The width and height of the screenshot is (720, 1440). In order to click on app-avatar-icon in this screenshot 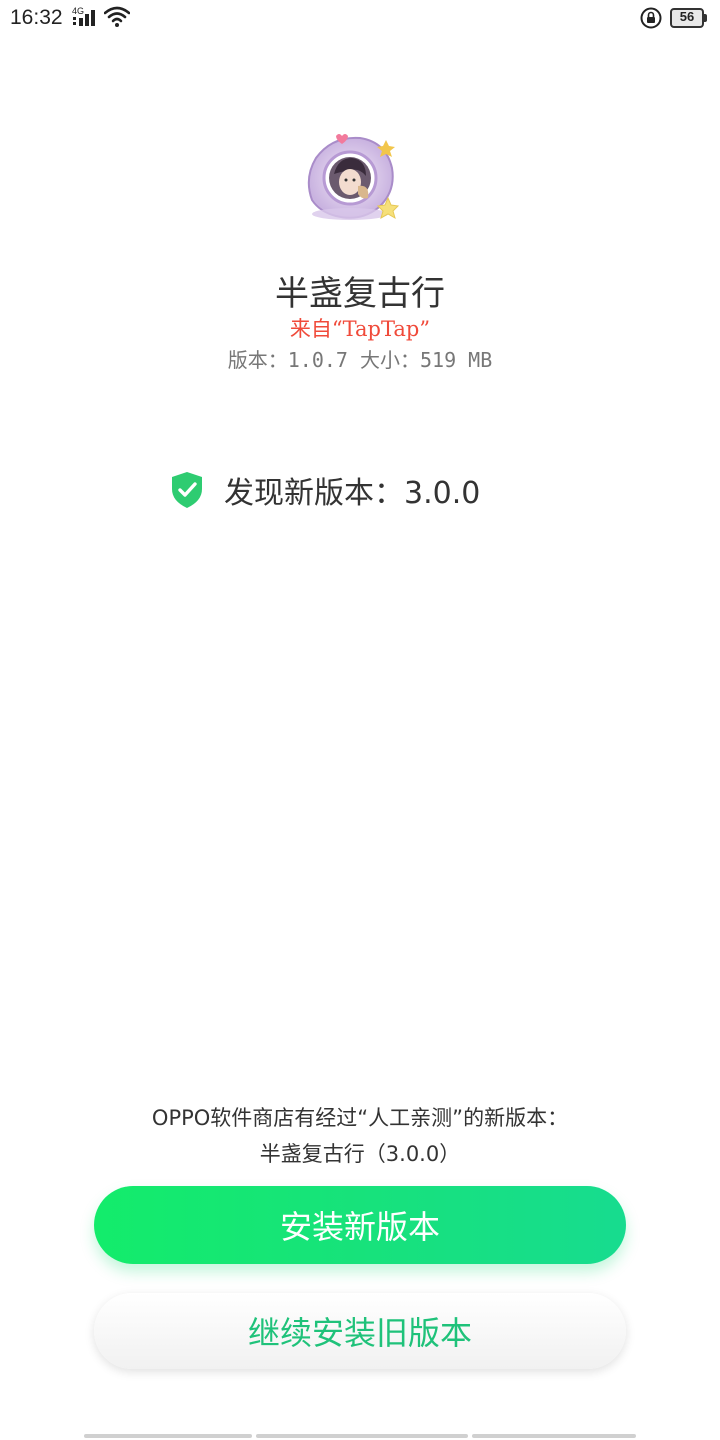, I will do `click(353, 177)`.